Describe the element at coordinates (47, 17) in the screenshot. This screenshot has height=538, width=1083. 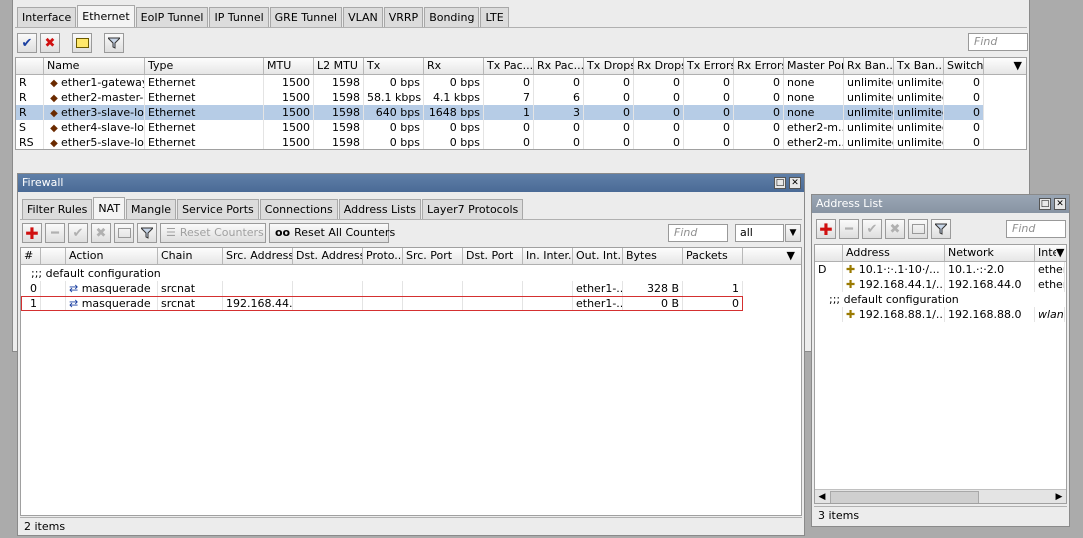
I see `tab-interface: Interface` at that location.